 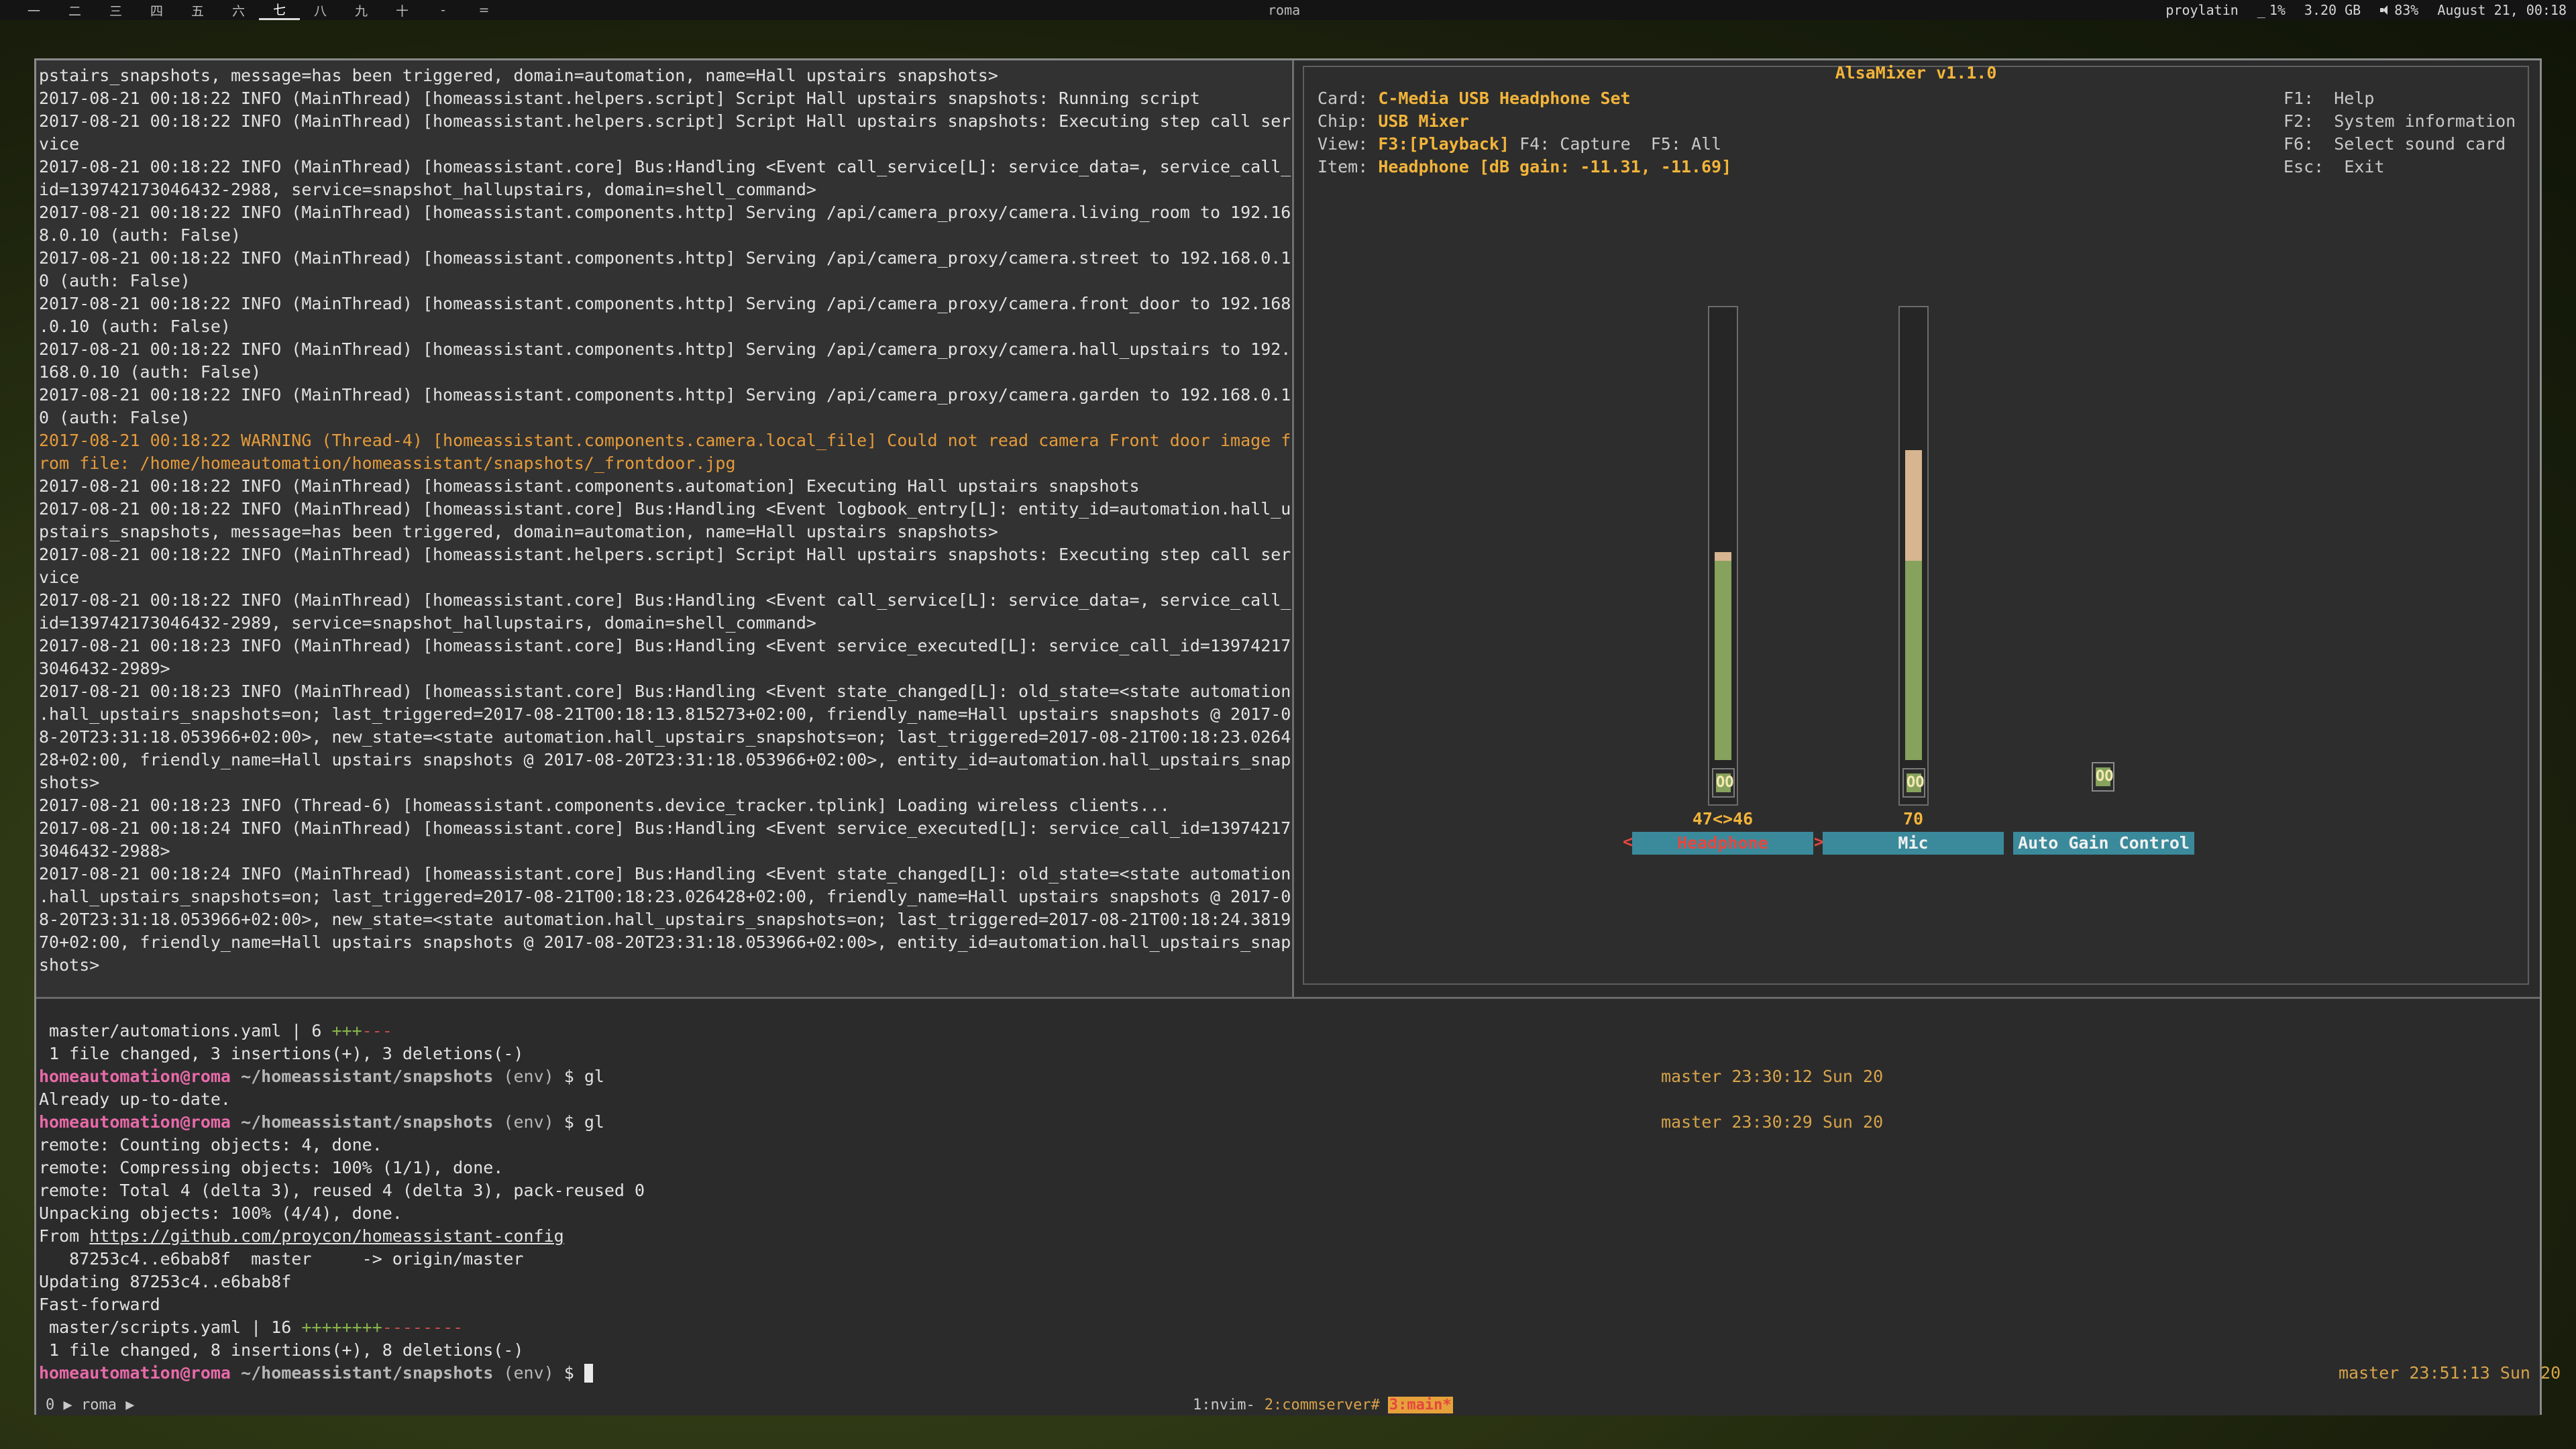 I want to click on workspace-1: 一, so click(x=33, y=10).